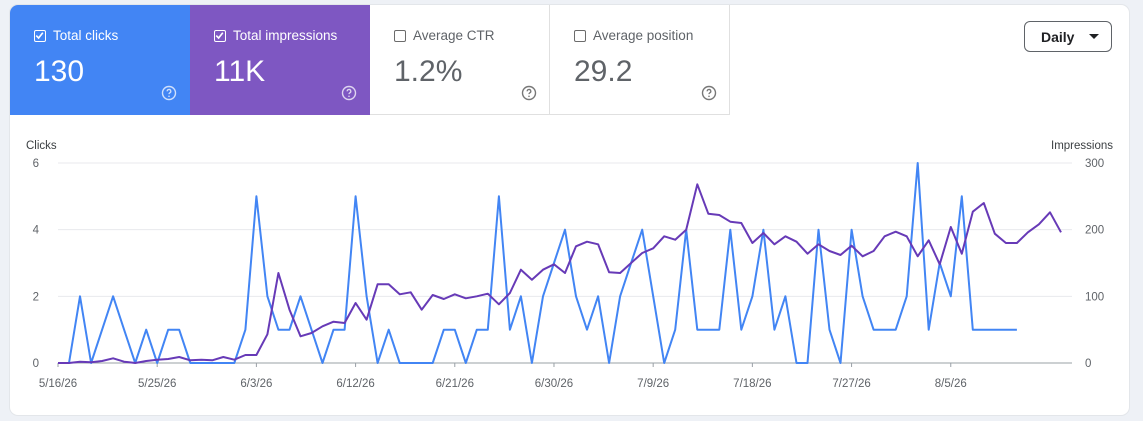 Image resolution: width=1143 pixels, height=421 pixels. I want to click on x-tick-label: 7/18/26, so click(752, 384).